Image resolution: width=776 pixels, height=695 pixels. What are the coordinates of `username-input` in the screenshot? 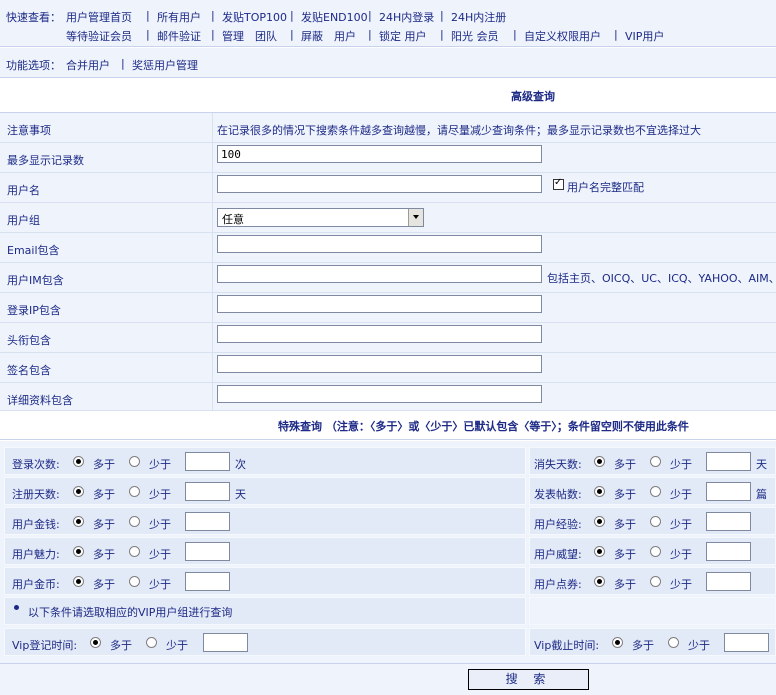 It's located at (379, 184).